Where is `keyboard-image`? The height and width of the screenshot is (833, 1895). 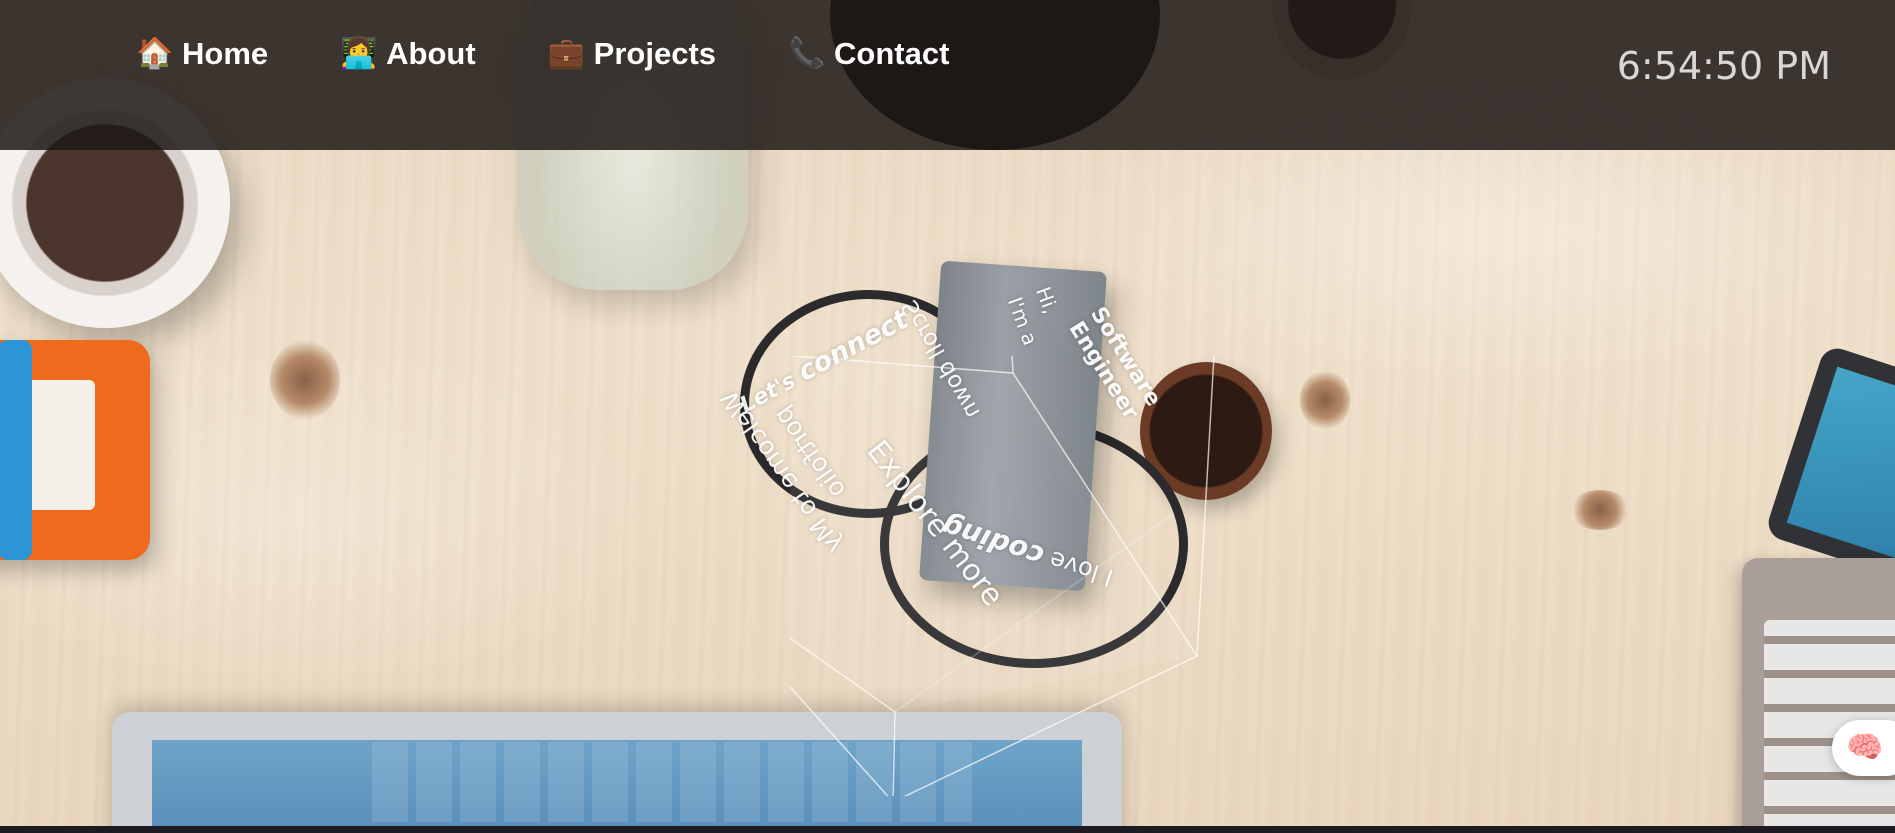 keyboard-image is located at coordinates (1818, 692).